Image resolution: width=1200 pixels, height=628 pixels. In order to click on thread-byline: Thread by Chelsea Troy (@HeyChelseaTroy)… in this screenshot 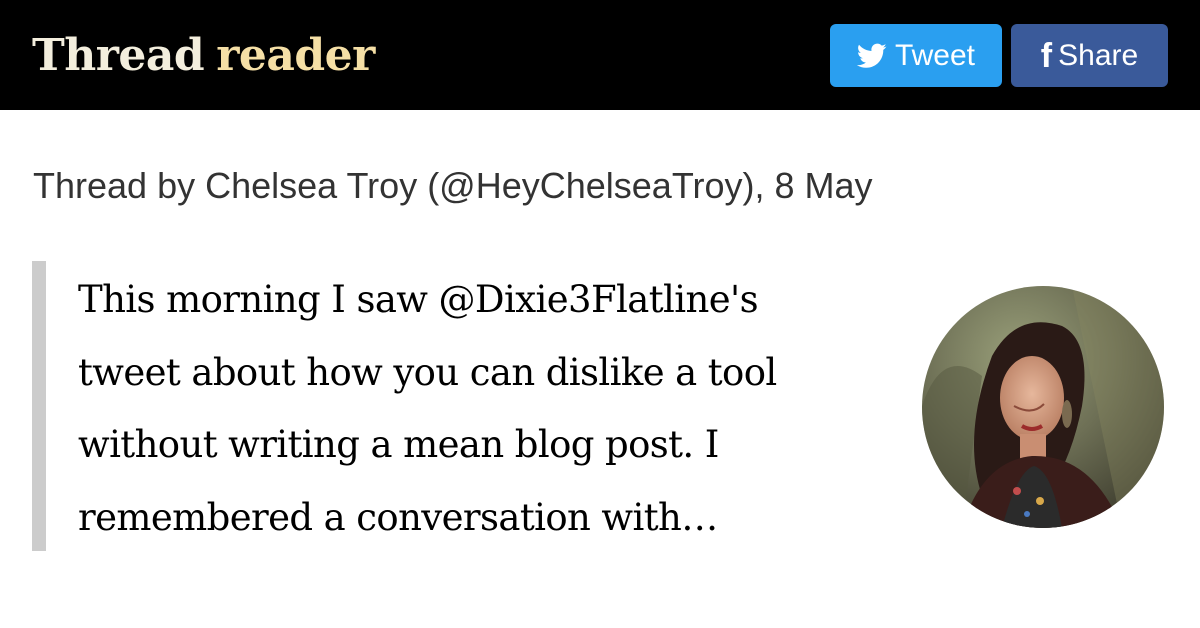, I will do `click(453, 185)`.